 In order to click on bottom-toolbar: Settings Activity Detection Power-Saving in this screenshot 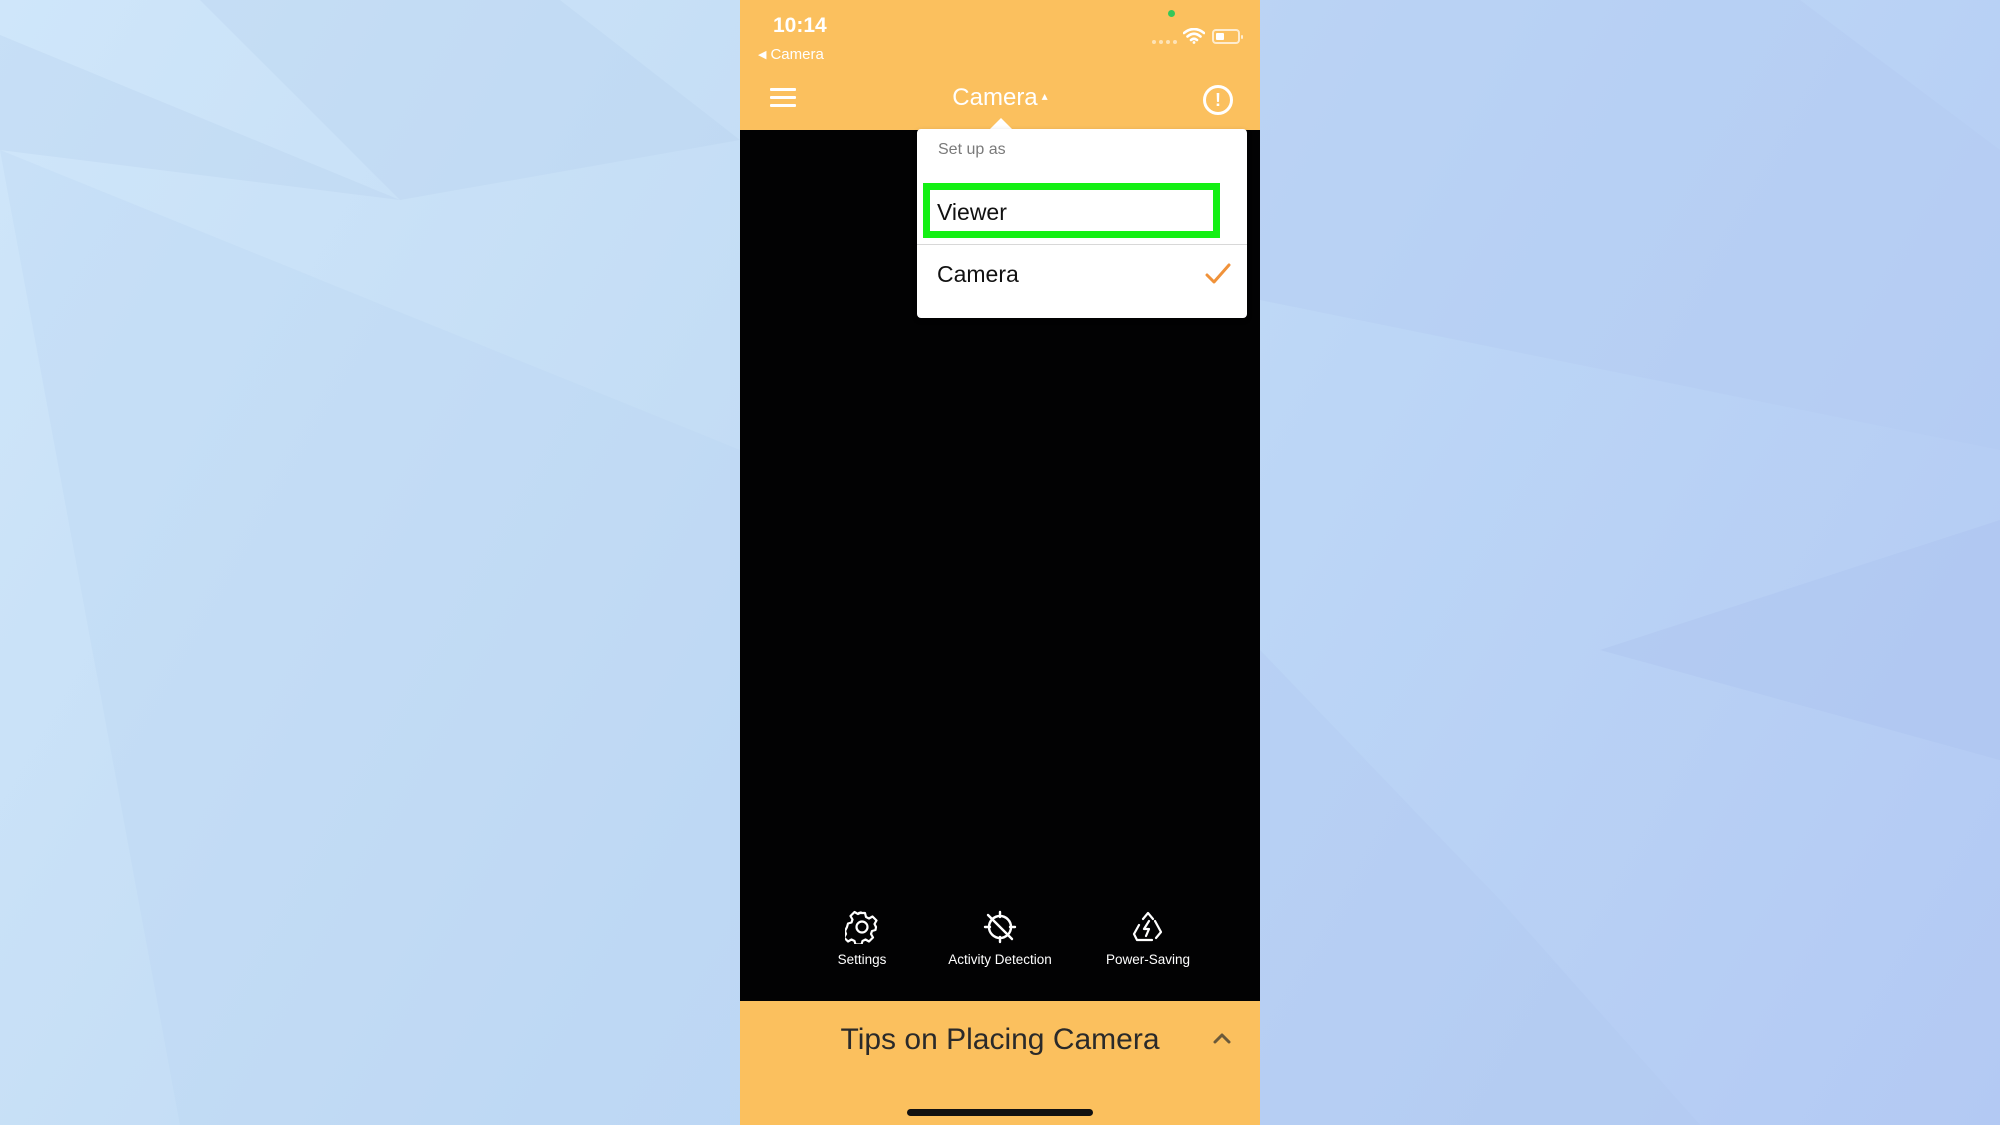, I will do `click(1000, 945)`.